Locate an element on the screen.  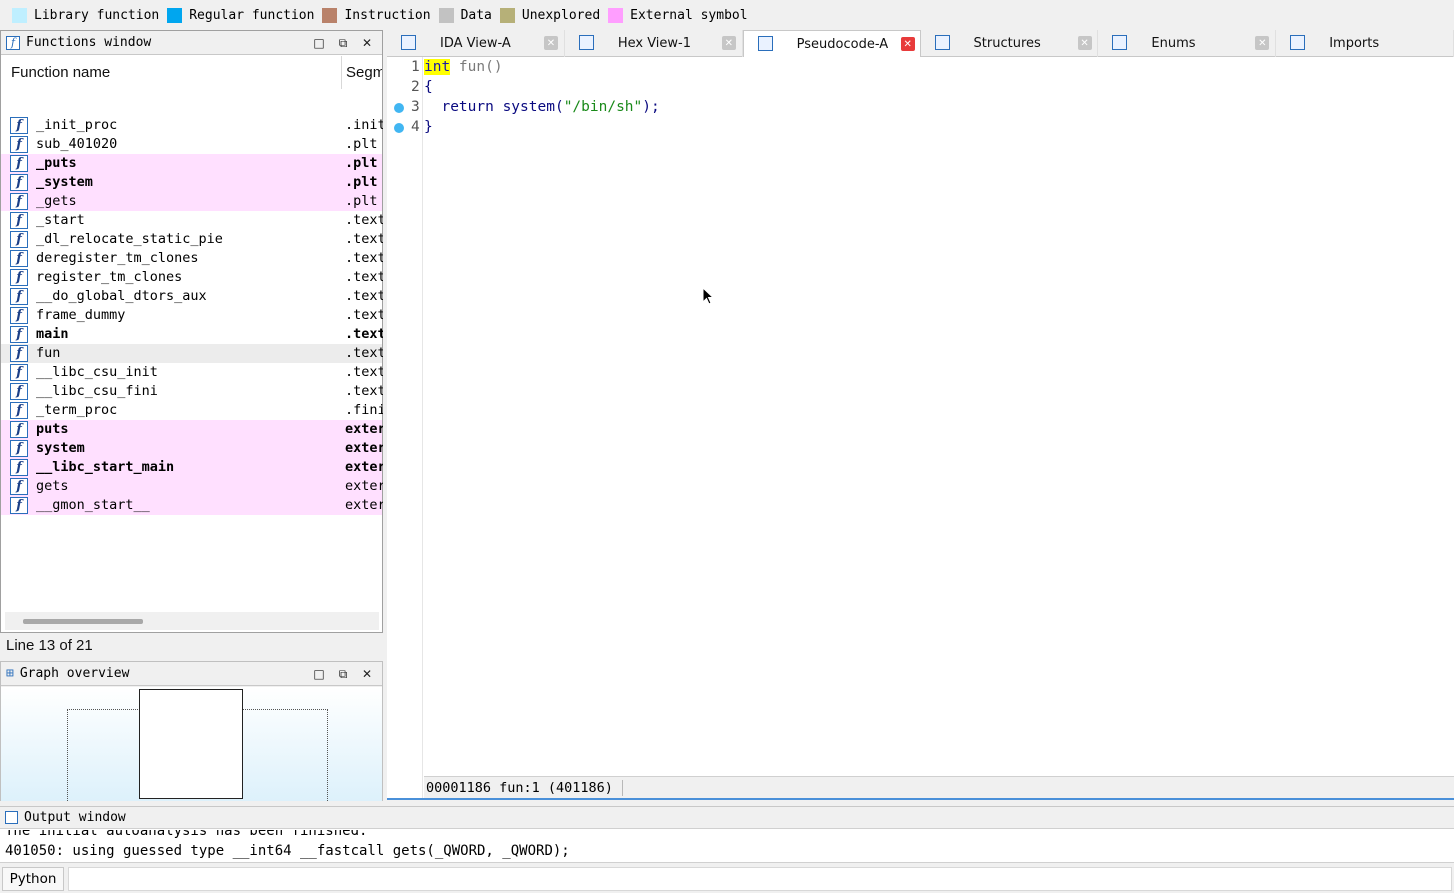
tab-label: Hex View-1 is located at coordinates (654, 43).